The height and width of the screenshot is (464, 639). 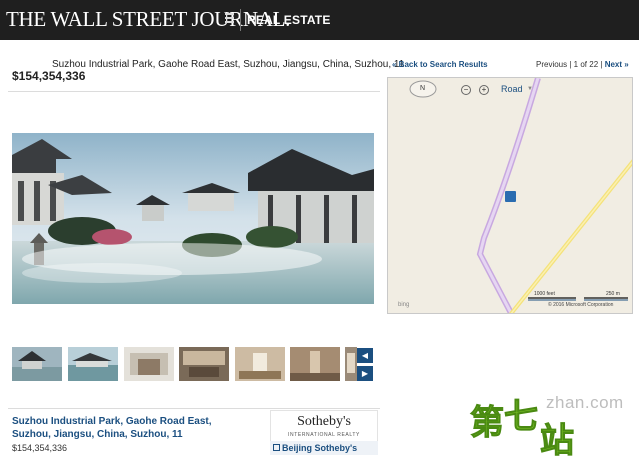 I want to click on pager-previous: Previous, so click(x=551, y=64).